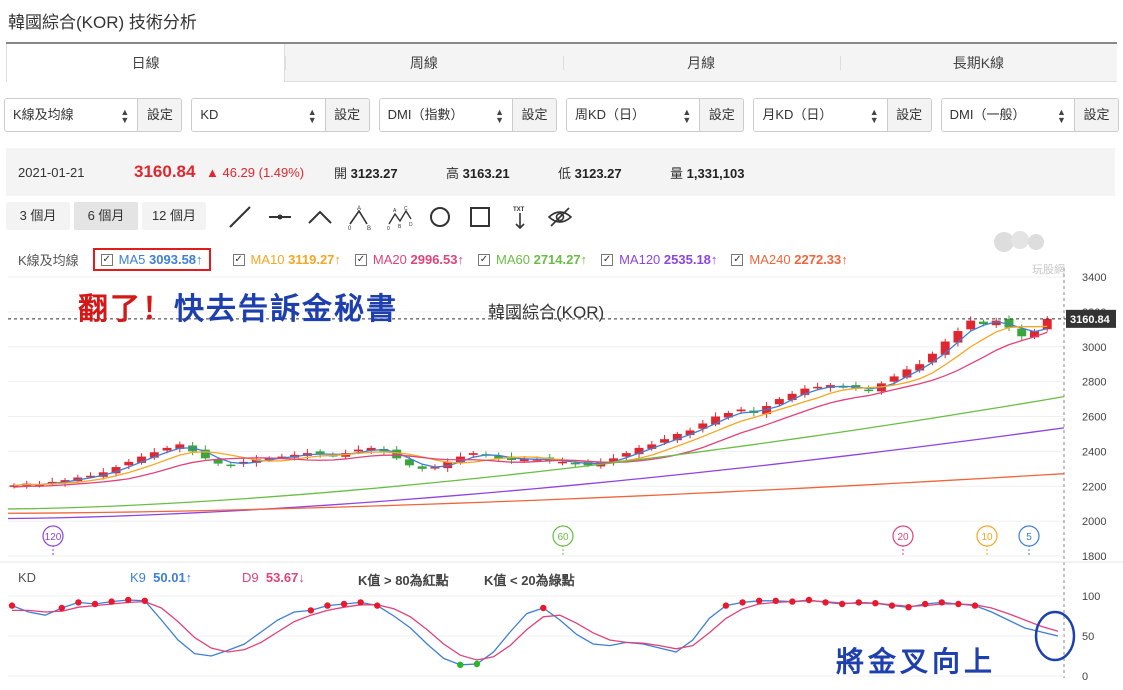 The height and width of the screenshot is (690, 1123). I want to click on range-12m-button: 12 個月, so click(174, 216).